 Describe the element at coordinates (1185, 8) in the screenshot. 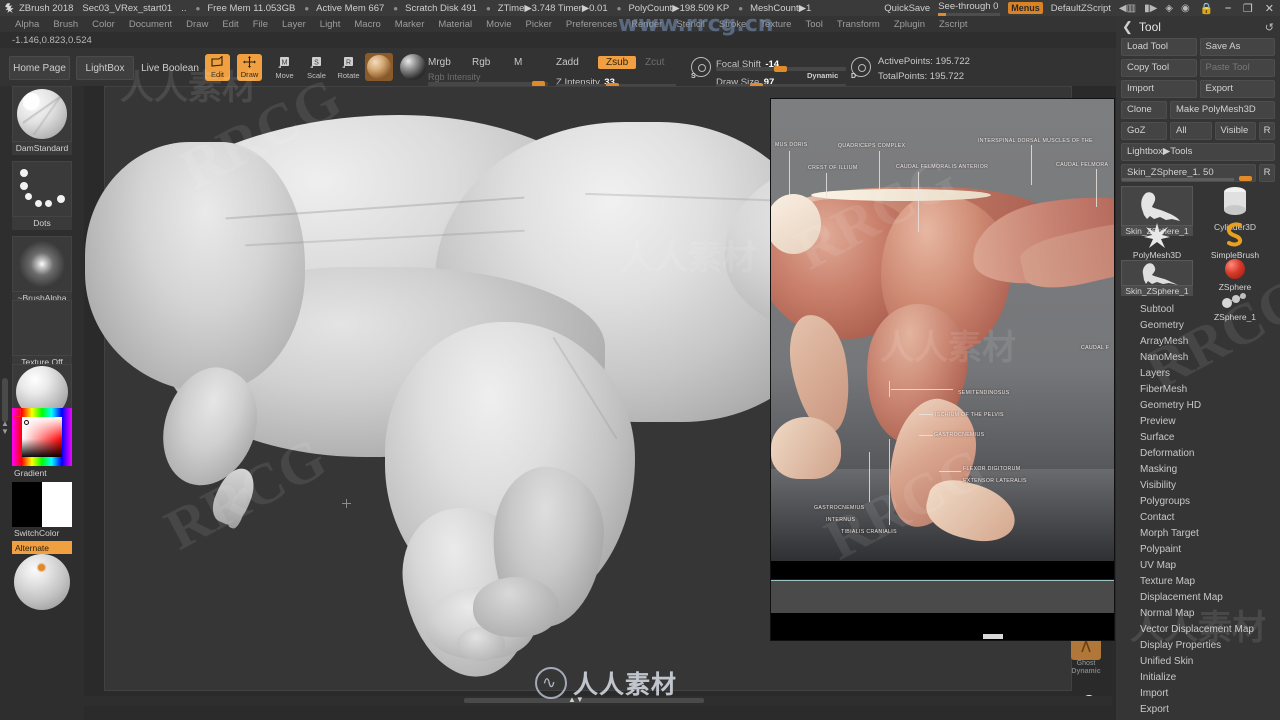

I see `restore-down-icon: ◉` at that location.